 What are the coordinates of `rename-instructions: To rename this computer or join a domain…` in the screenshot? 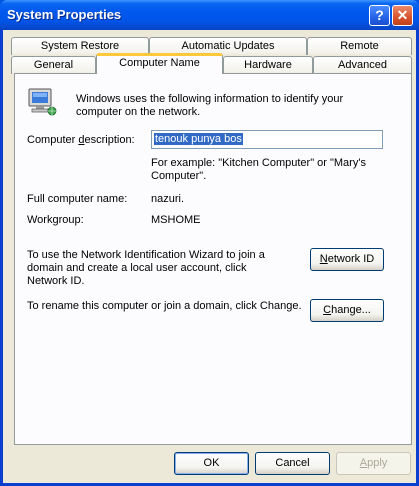 It's located at (164, 306).